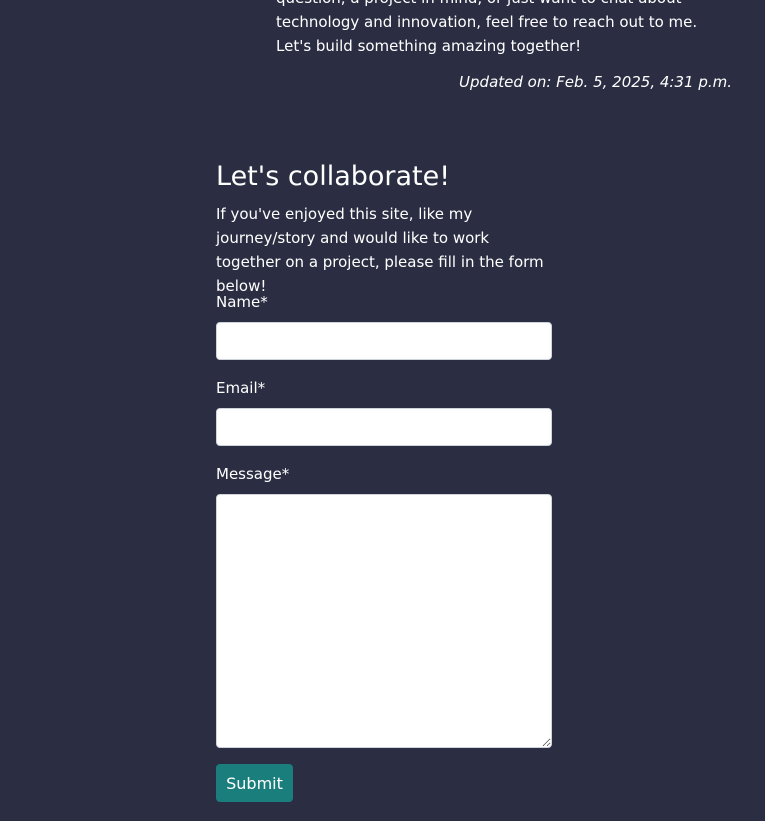 This screenshot has width=765, height=821. Describe the element at coordinates (241, 388) in the screenshot. I see `email-label: Email*` at that location.